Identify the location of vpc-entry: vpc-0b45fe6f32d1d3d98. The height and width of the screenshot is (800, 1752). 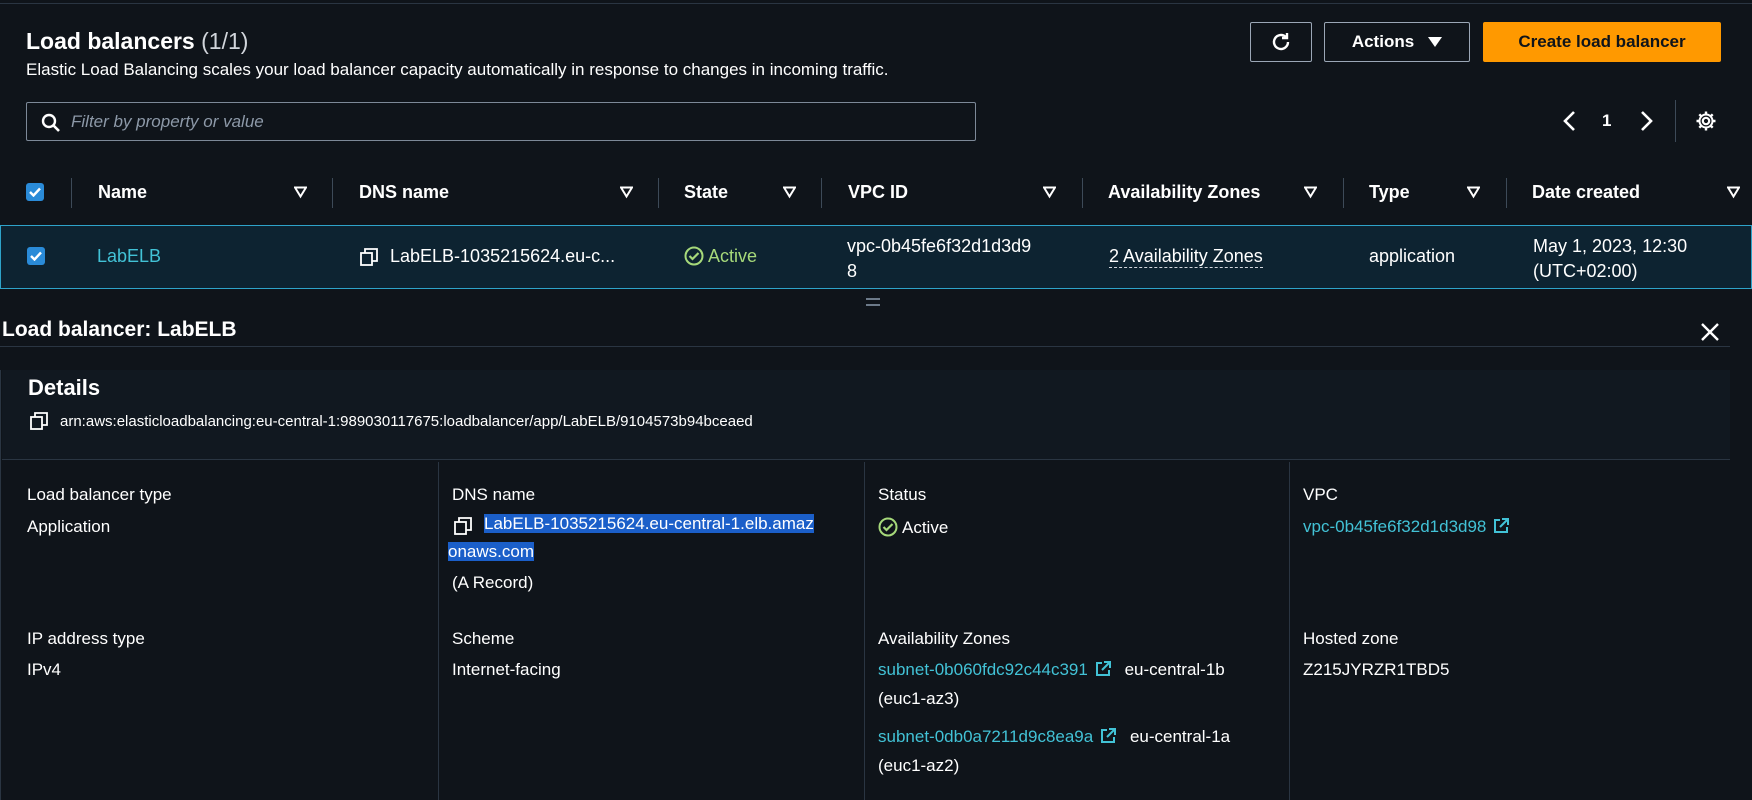
(1406, 527).